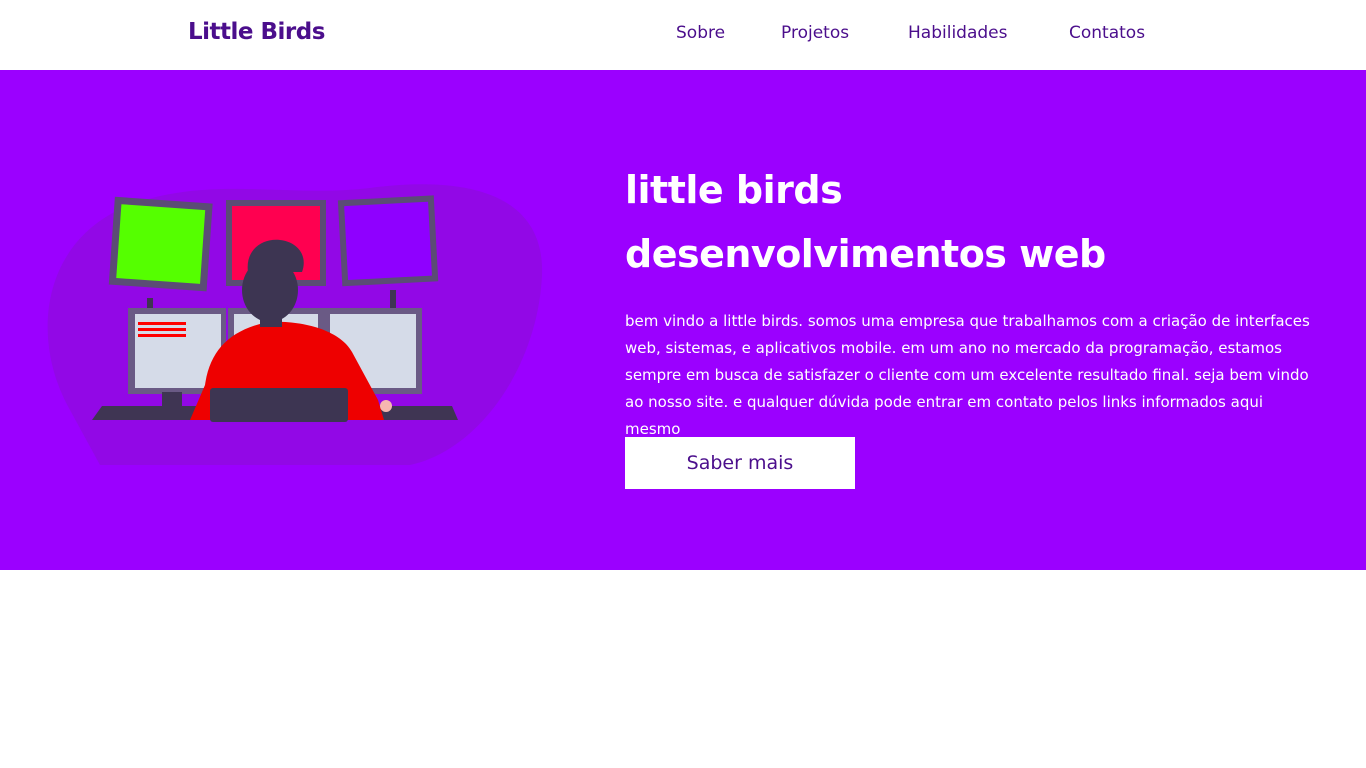 This screenshot has height=768, width=1366. What do you see at coordinates (865, 254) in the screenshot?
I see `hero-title-line-2: desenvolvimentos web` at bounding box center [865, 254].